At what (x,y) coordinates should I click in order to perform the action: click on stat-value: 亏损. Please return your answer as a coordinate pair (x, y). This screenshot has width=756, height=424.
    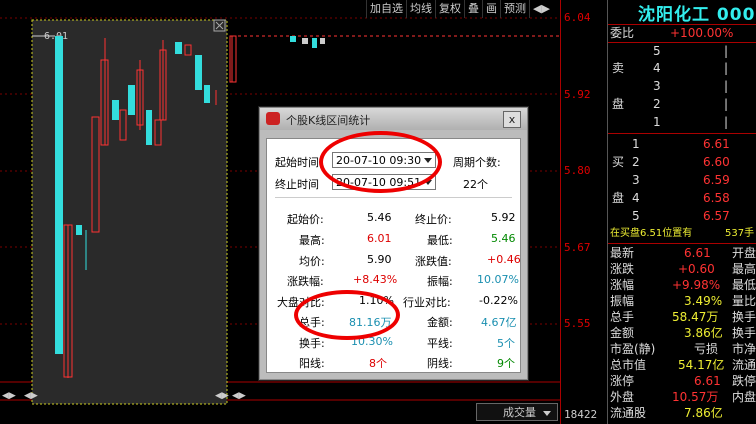
    Looking at the image, I should click on (706, 349).